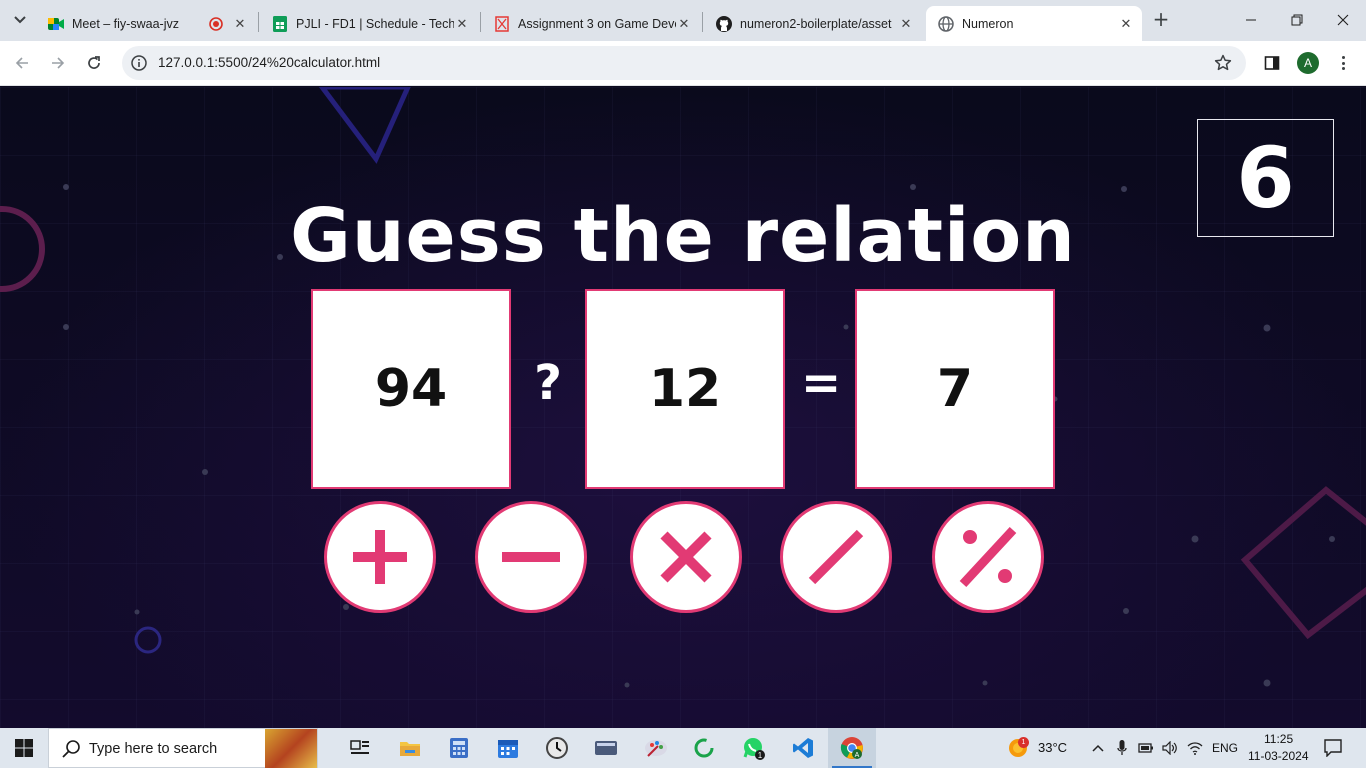 This screenshot has width=1366, height=768. I want to click on site-info-icon, so click(139, 63).